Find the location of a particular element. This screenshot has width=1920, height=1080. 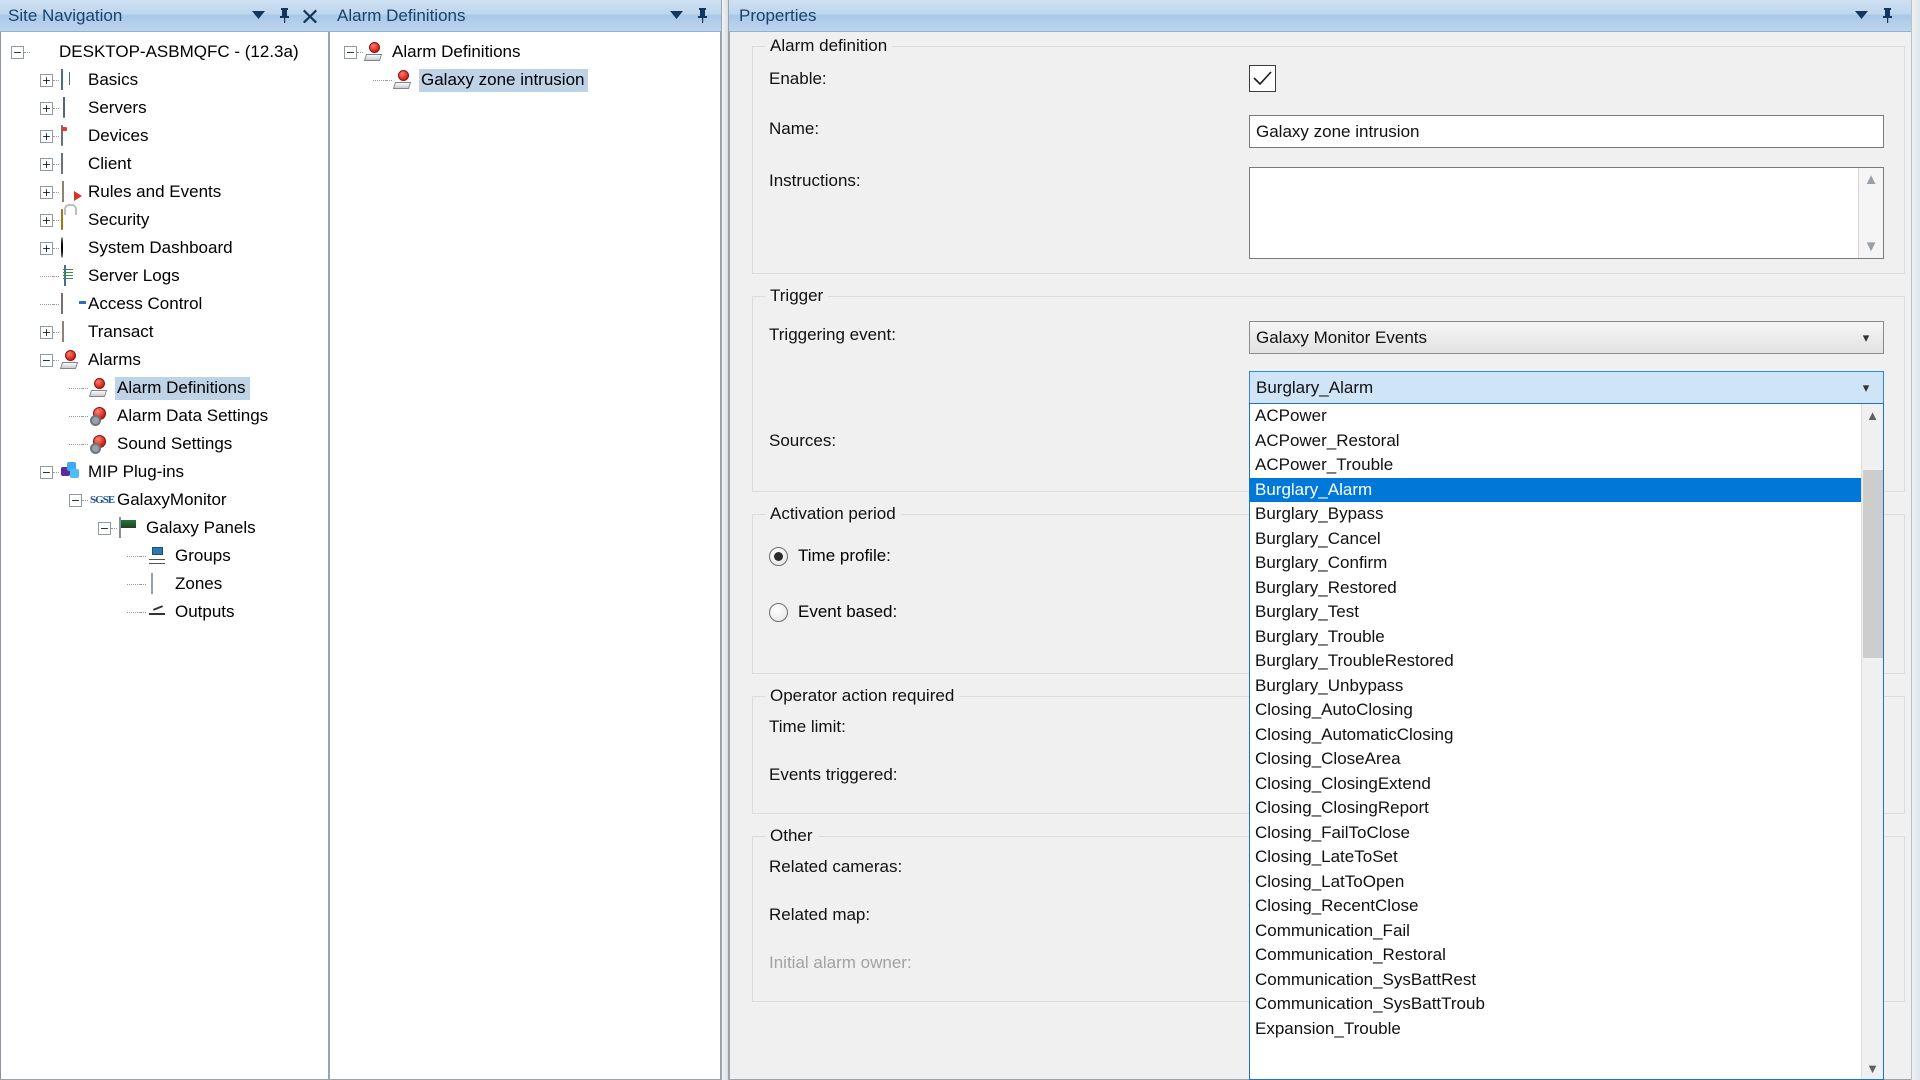

scroll-down-icon: ▼ is located at coordinates (1872, 1068).